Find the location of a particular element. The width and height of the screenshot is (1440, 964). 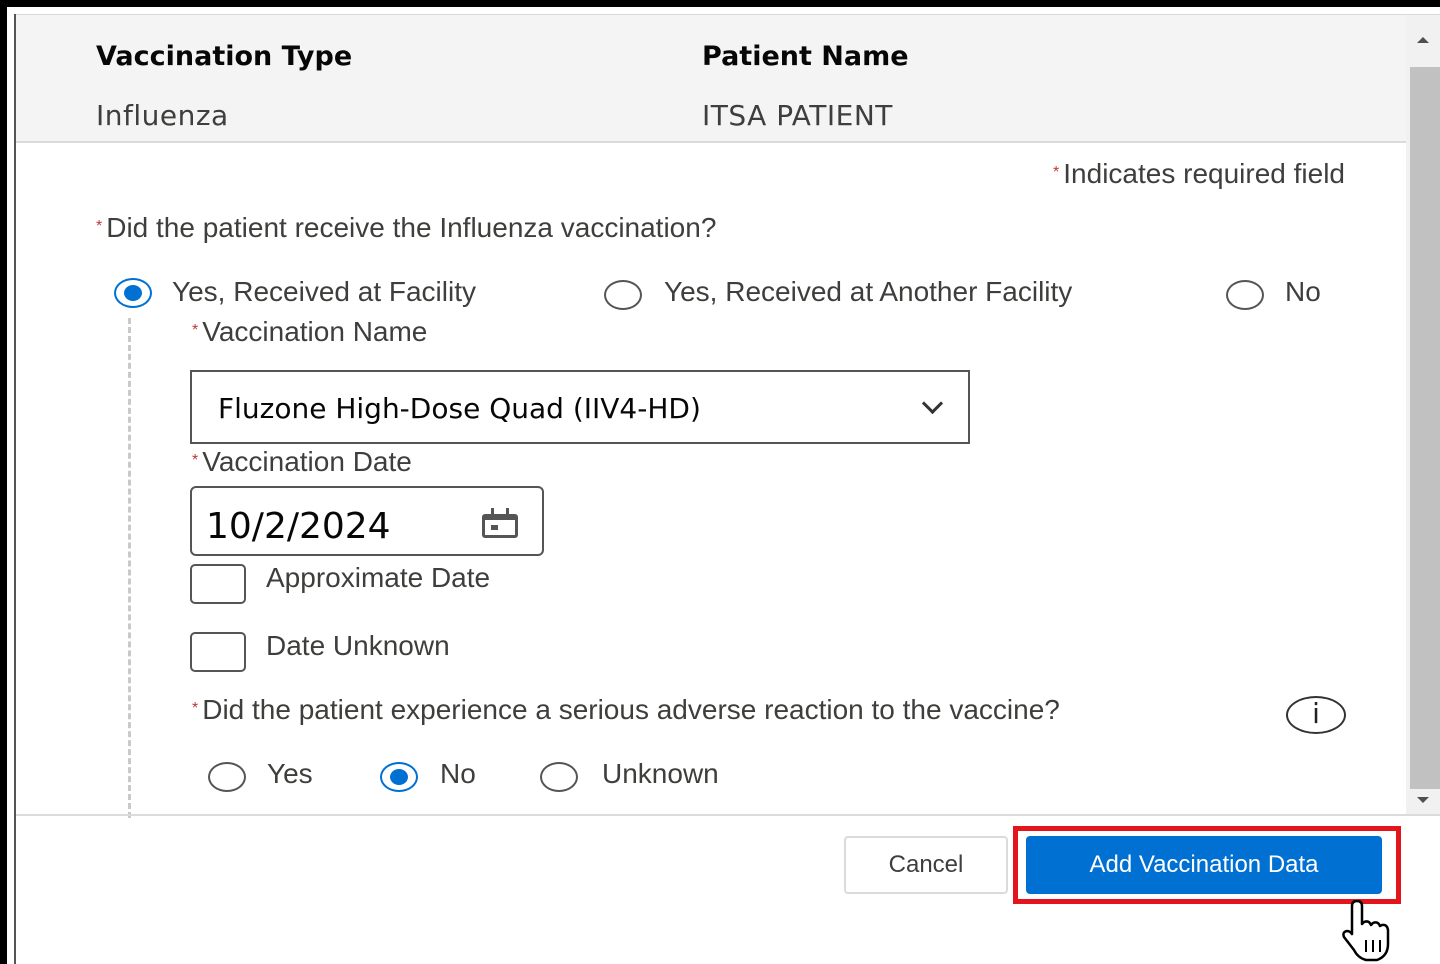

radio-reaction-yes is located at coordinates (227, 777).